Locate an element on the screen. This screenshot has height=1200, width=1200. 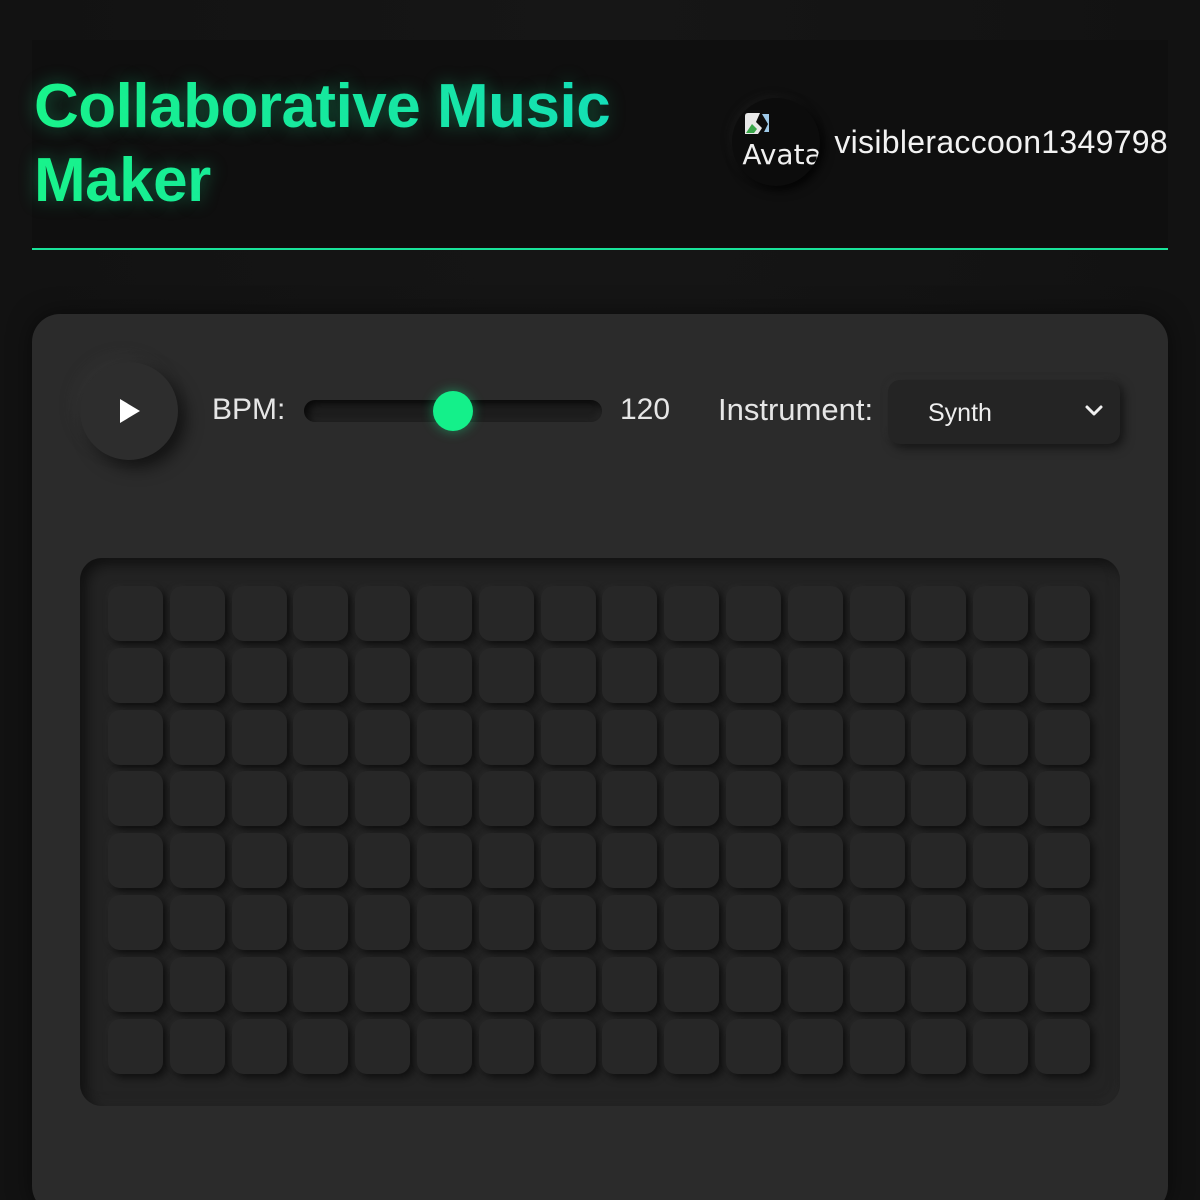
bpm-slider is located at coordinates (453, 411).